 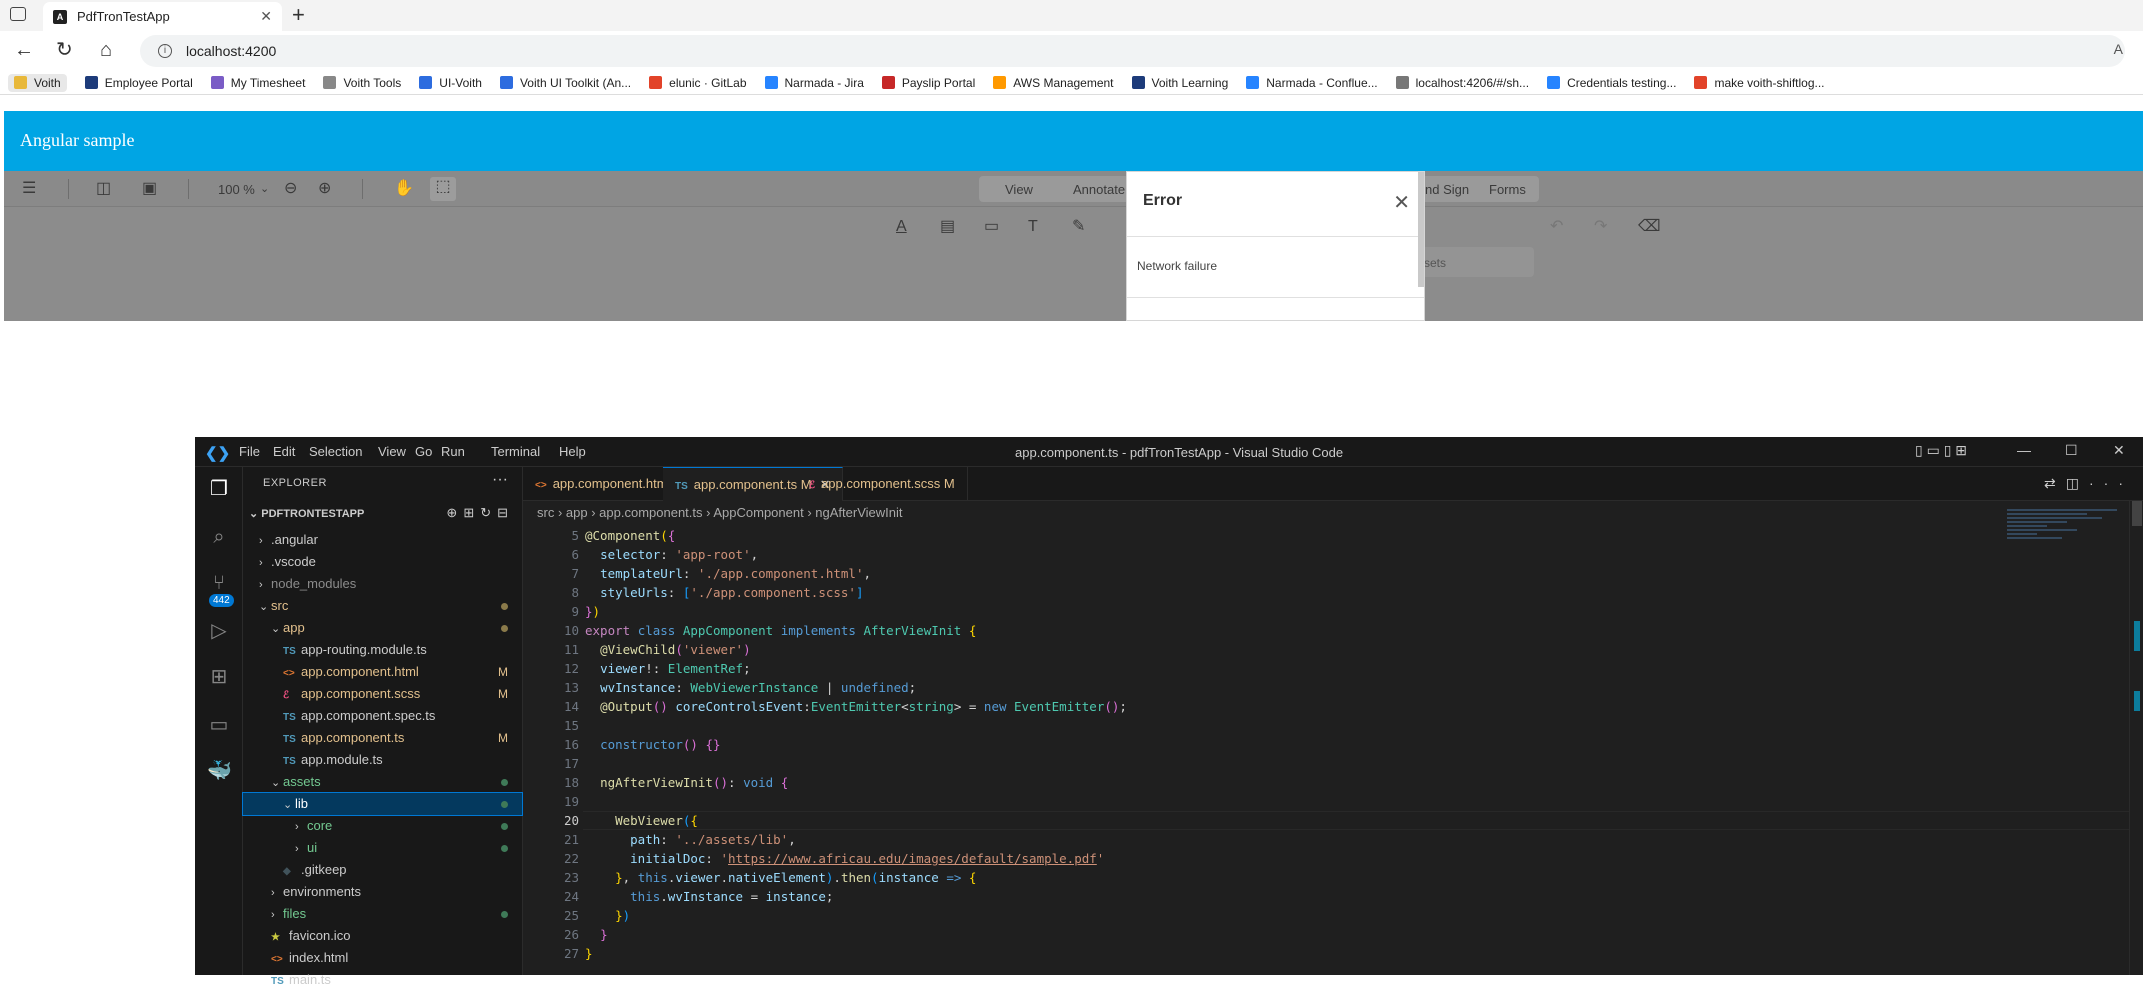 I want to click on code-line: 27}, so click(x=1318, y=953).